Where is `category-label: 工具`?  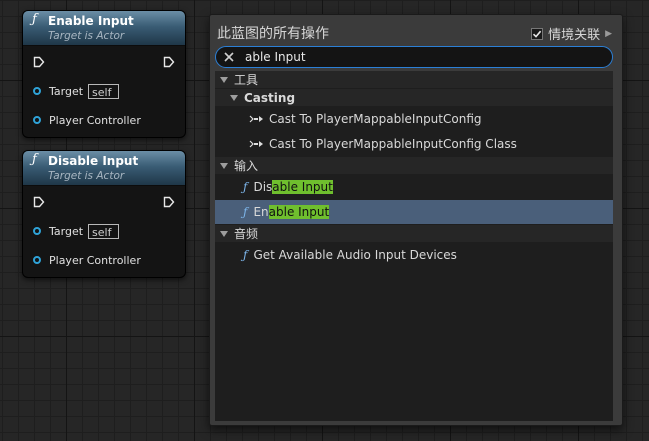 category-label: 工具 is located at coordinates (246, 80).